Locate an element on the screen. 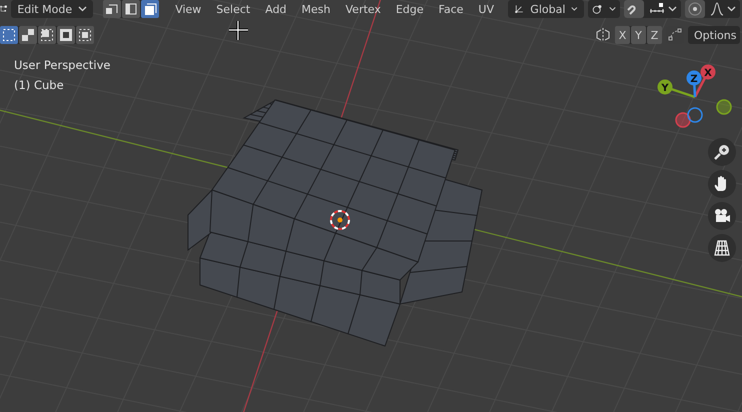 This screenshot has width=742, height=412. menu-item: UV is located at coordinates (486, 9).